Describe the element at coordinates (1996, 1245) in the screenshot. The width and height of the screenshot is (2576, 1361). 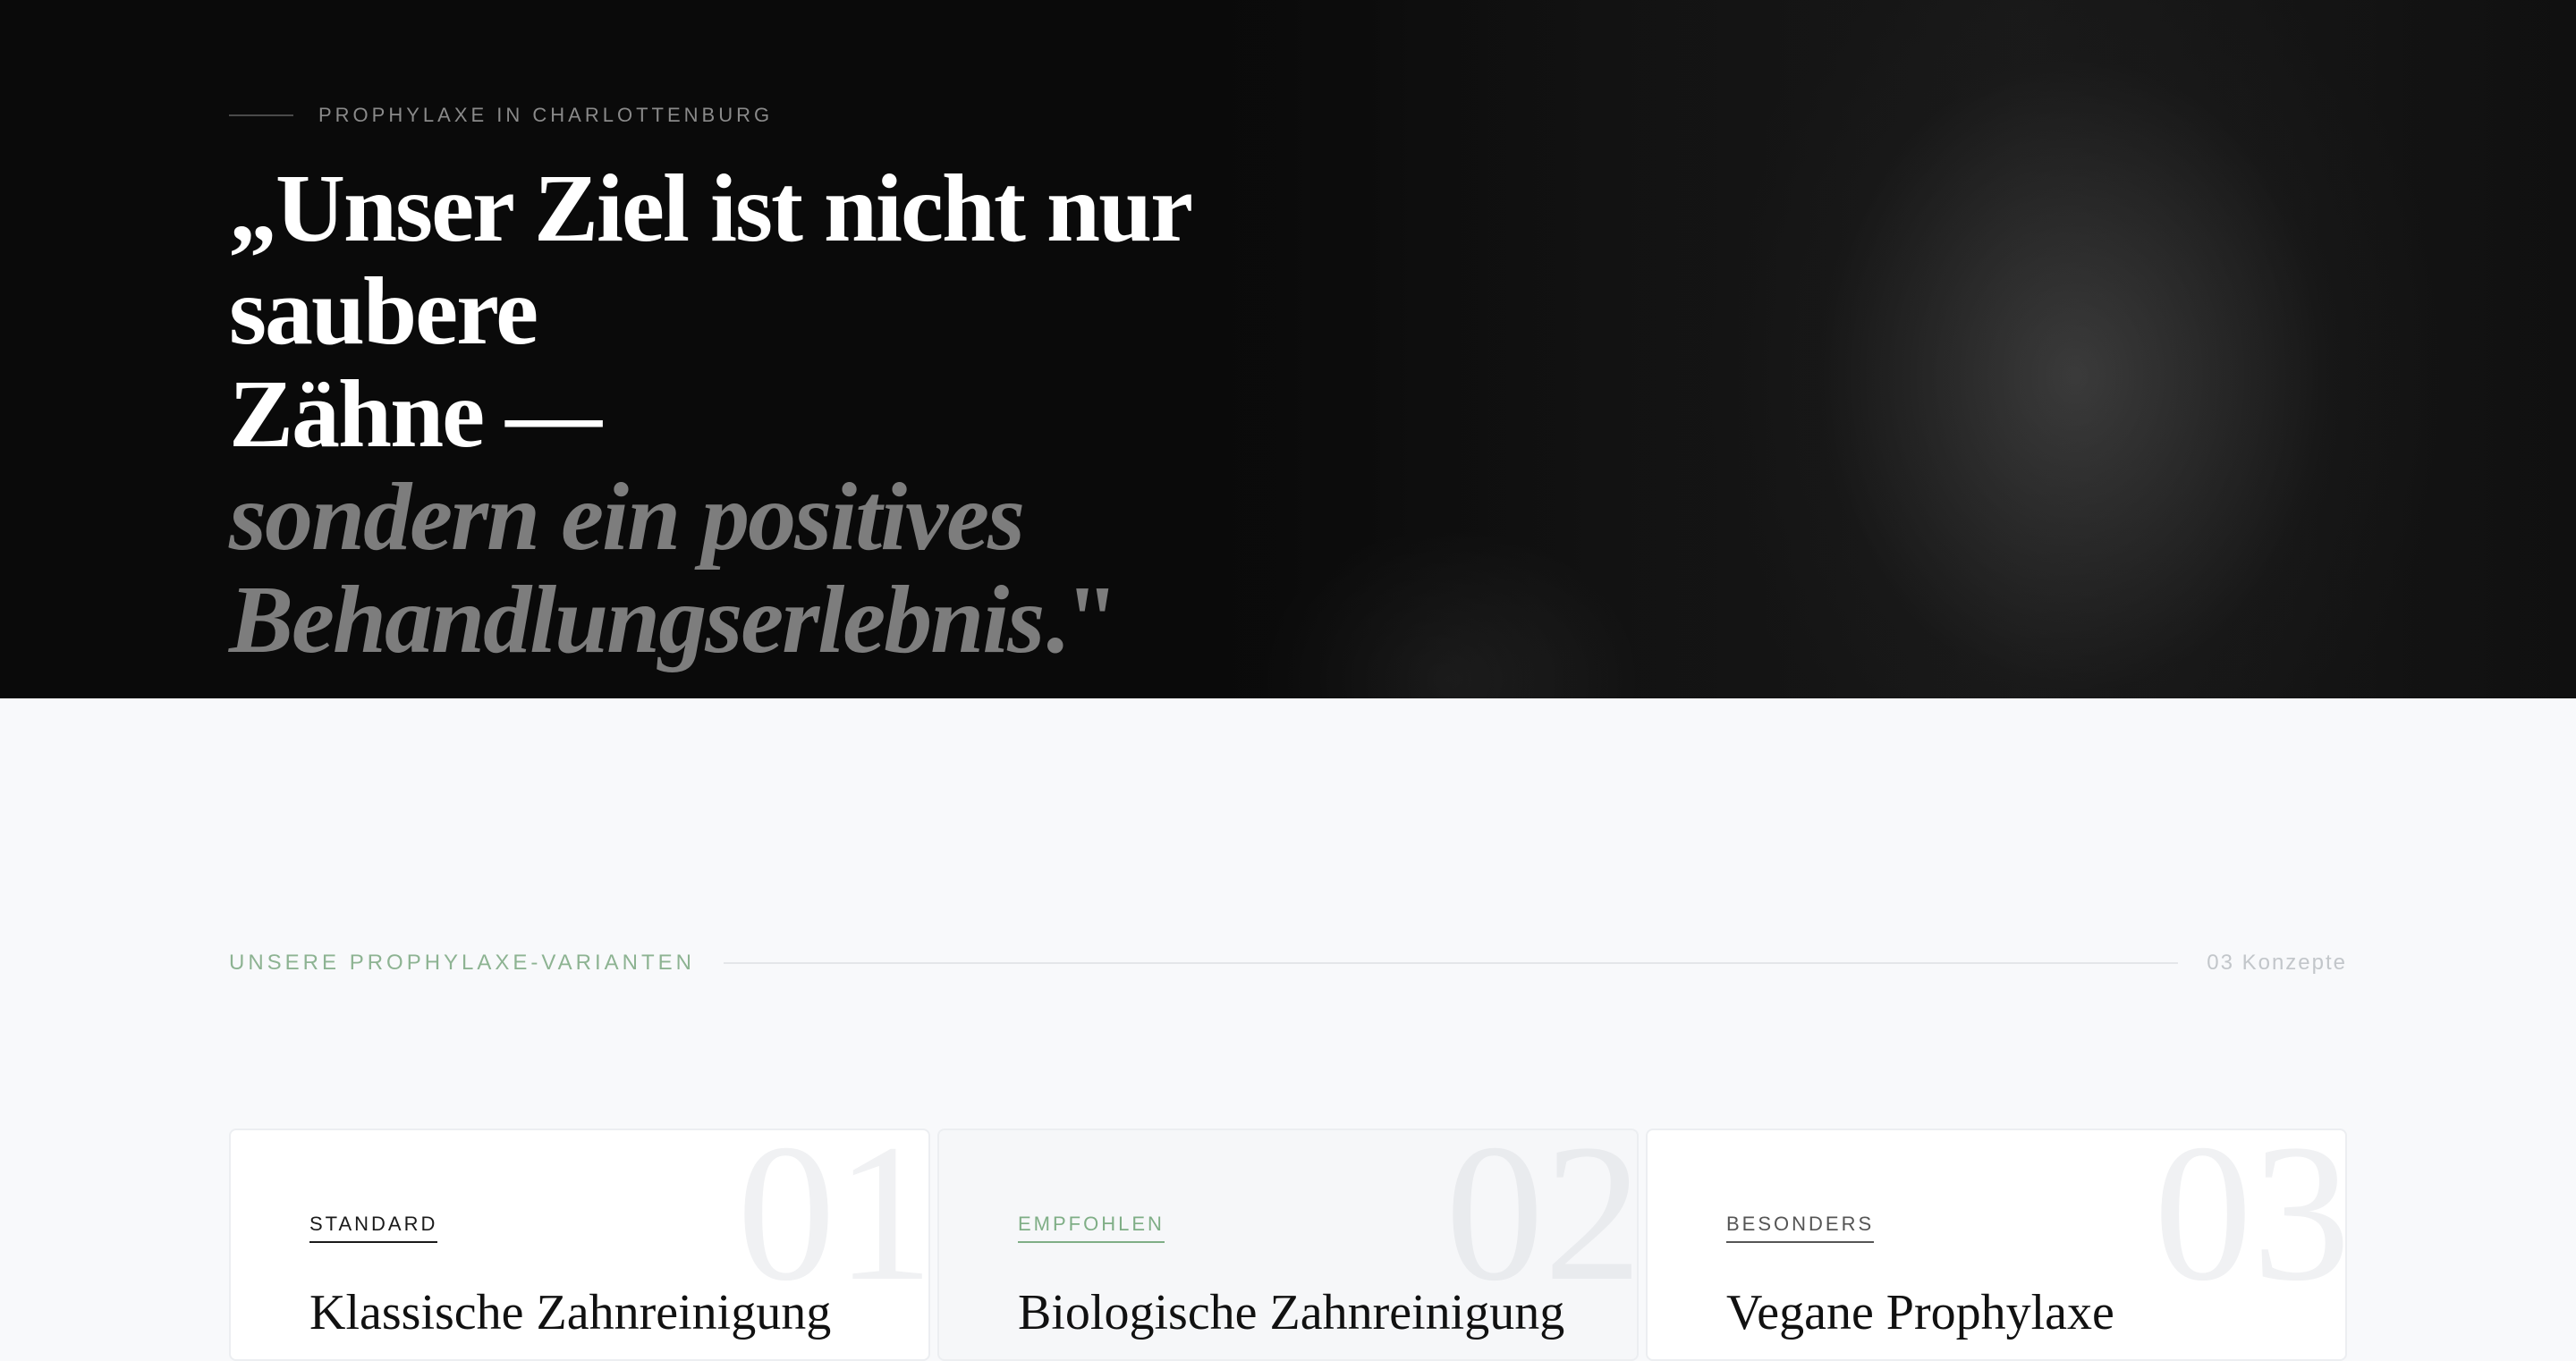
I see `variant-card-special: 03 BESONDERS Vegane Prophylaxe` at that location.